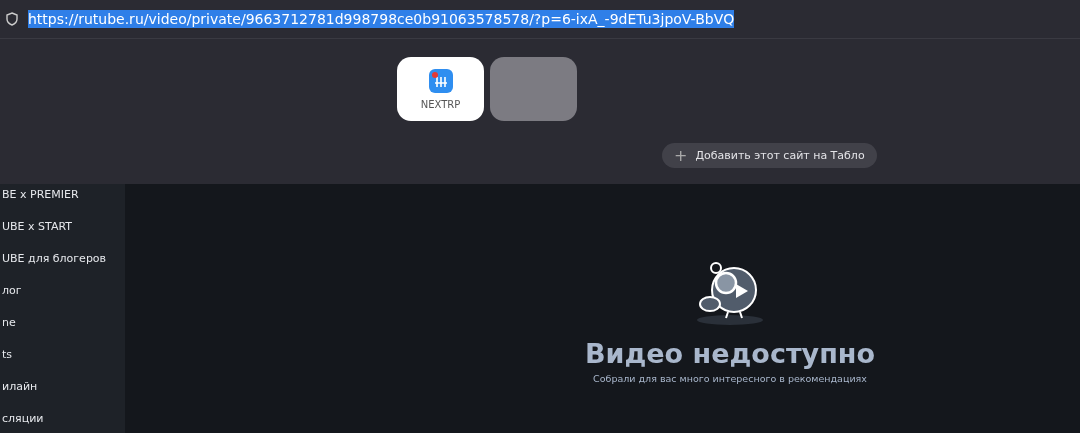  What do you see at coordinates (63, 291) in the screenshot?
I see `sidebar-item: лог` at bounding box center [63, 291].